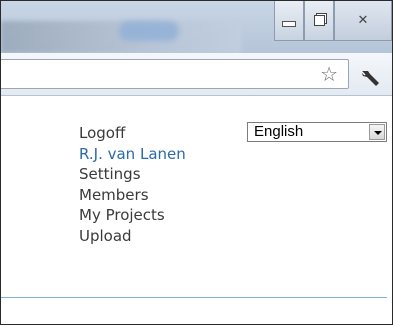  Describe the element at coordinates (194, 297) in the screenshot. I see `header-divider` at that location.